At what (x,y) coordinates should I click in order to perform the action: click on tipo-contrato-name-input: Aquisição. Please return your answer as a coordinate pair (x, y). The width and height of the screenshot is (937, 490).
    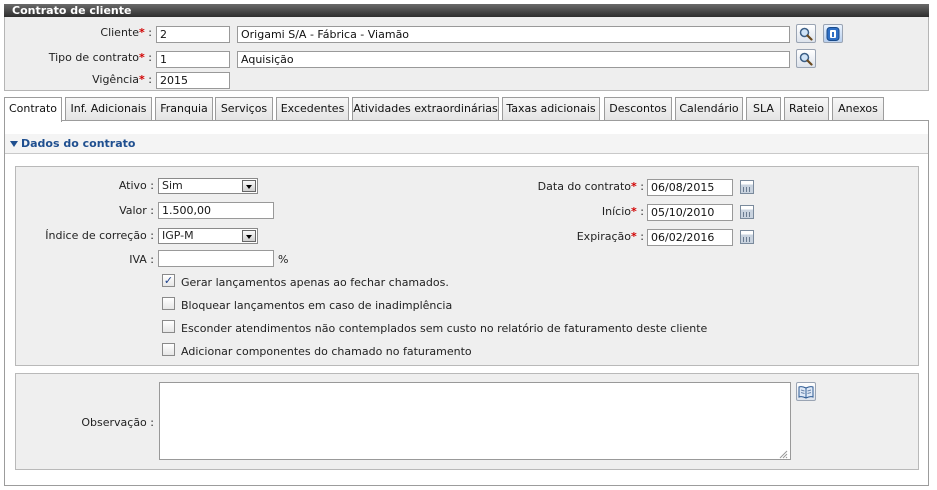
    Looking at the image, I should click on (513, 59).